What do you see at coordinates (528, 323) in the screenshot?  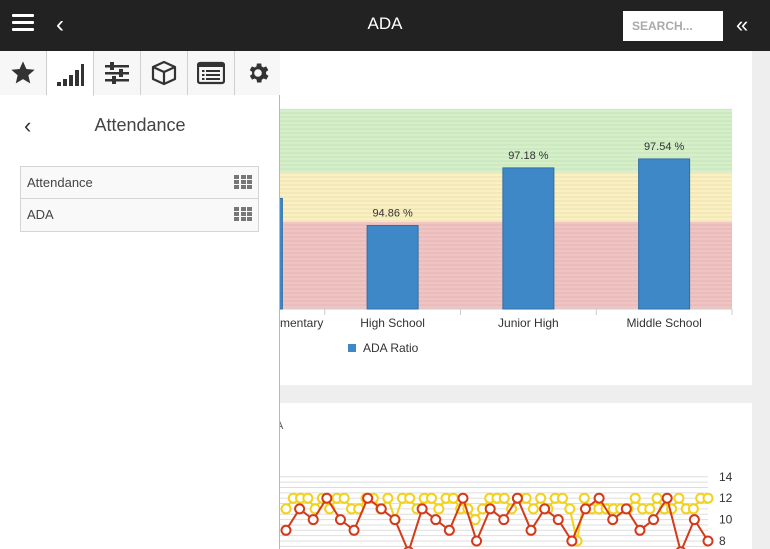 I see `x-tick-label: Junior High` at bounding box center [528, 323].